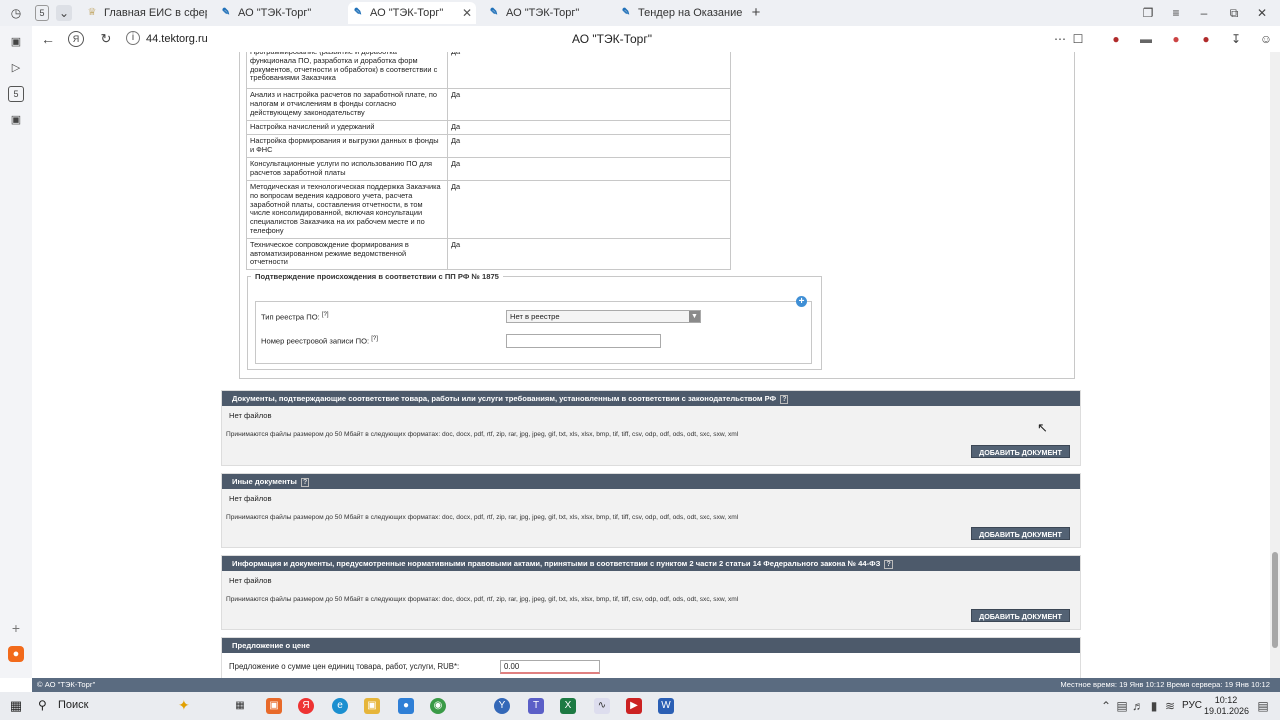 Image resolution: width=1280 pixels, height=720 pixels. I want to click on yandex-icon: Я, so click(76, 39).